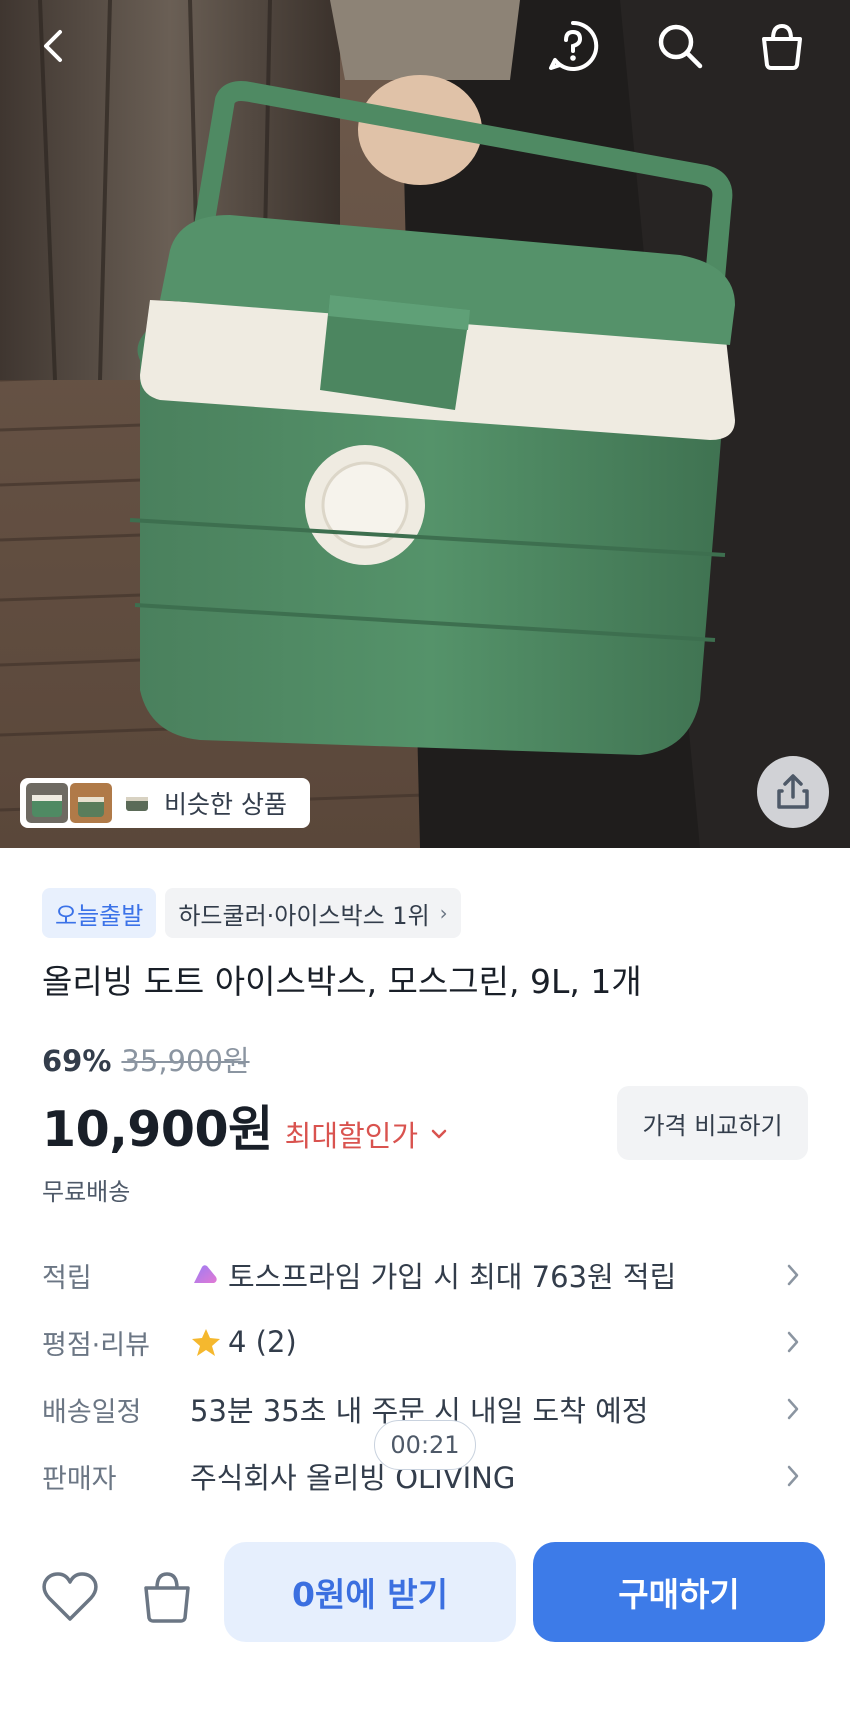 Image resolution: width=850 pixels, height=1716 pixels. Describe the element at coordinates (225, 804) in the screenshot. I see `similar-products-label: 비슷한 상품` at that location.